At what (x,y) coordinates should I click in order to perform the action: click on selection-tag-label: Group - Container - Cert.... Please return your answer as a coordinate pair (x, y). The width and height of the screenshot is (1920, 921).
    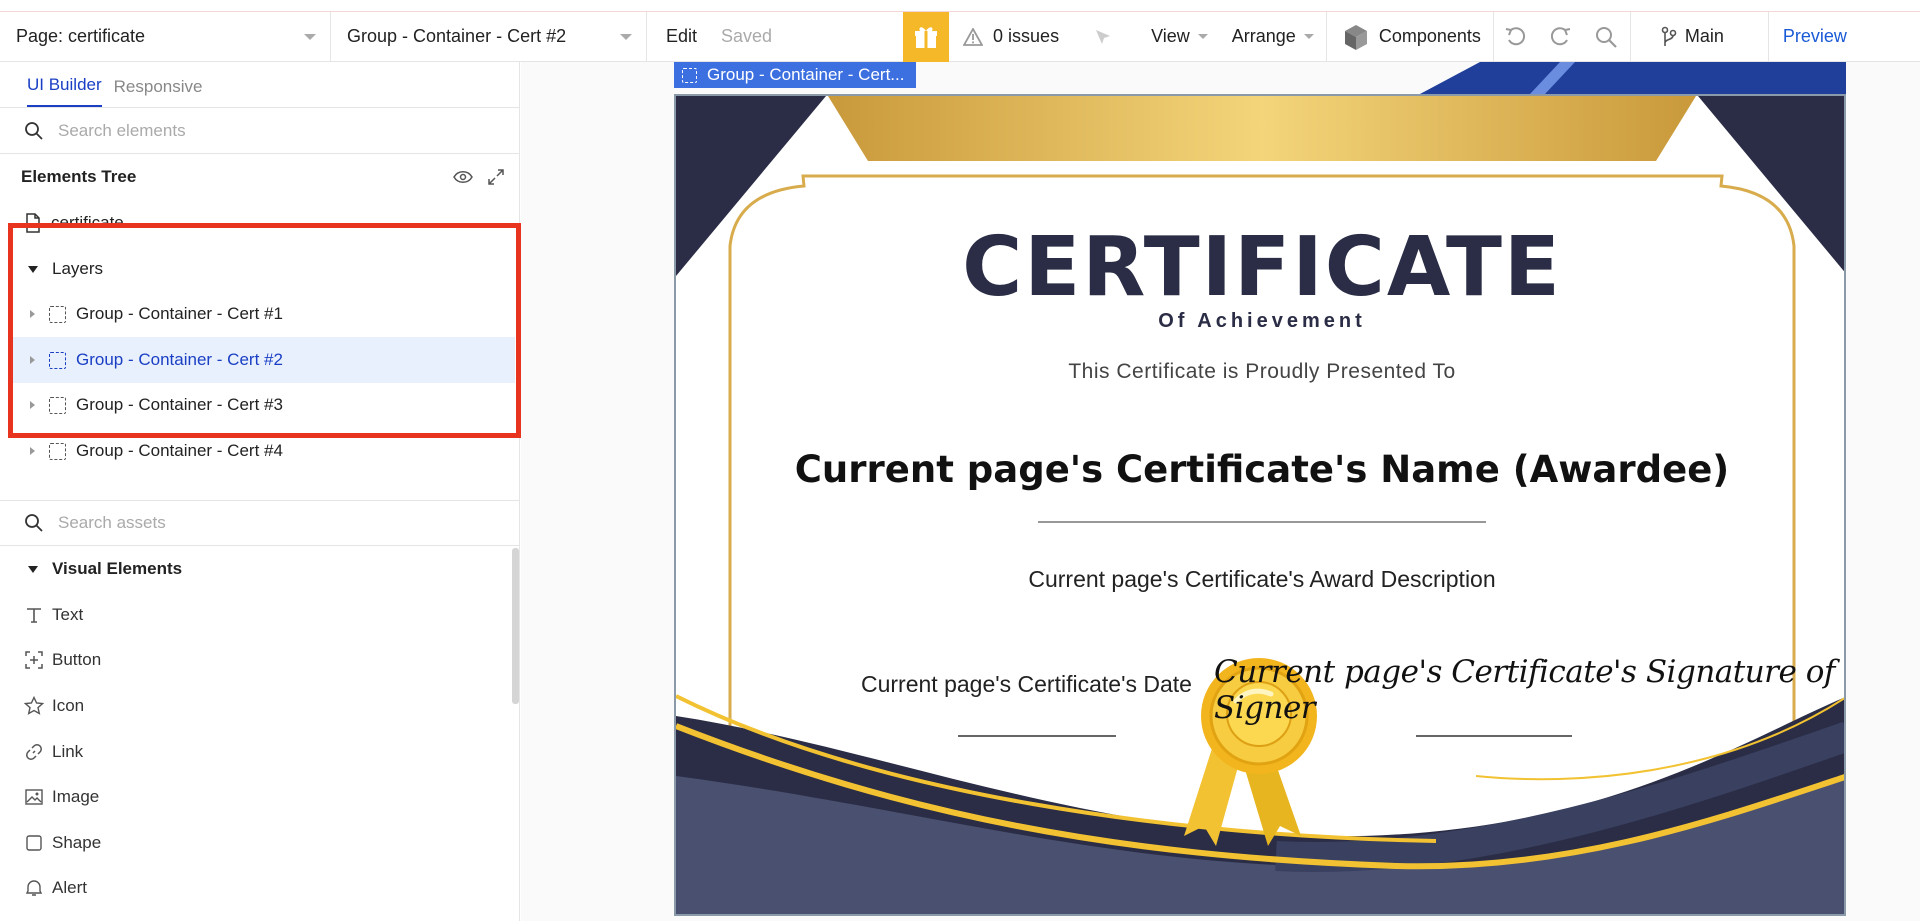
    Looking at the image, I should click on (806, 74).